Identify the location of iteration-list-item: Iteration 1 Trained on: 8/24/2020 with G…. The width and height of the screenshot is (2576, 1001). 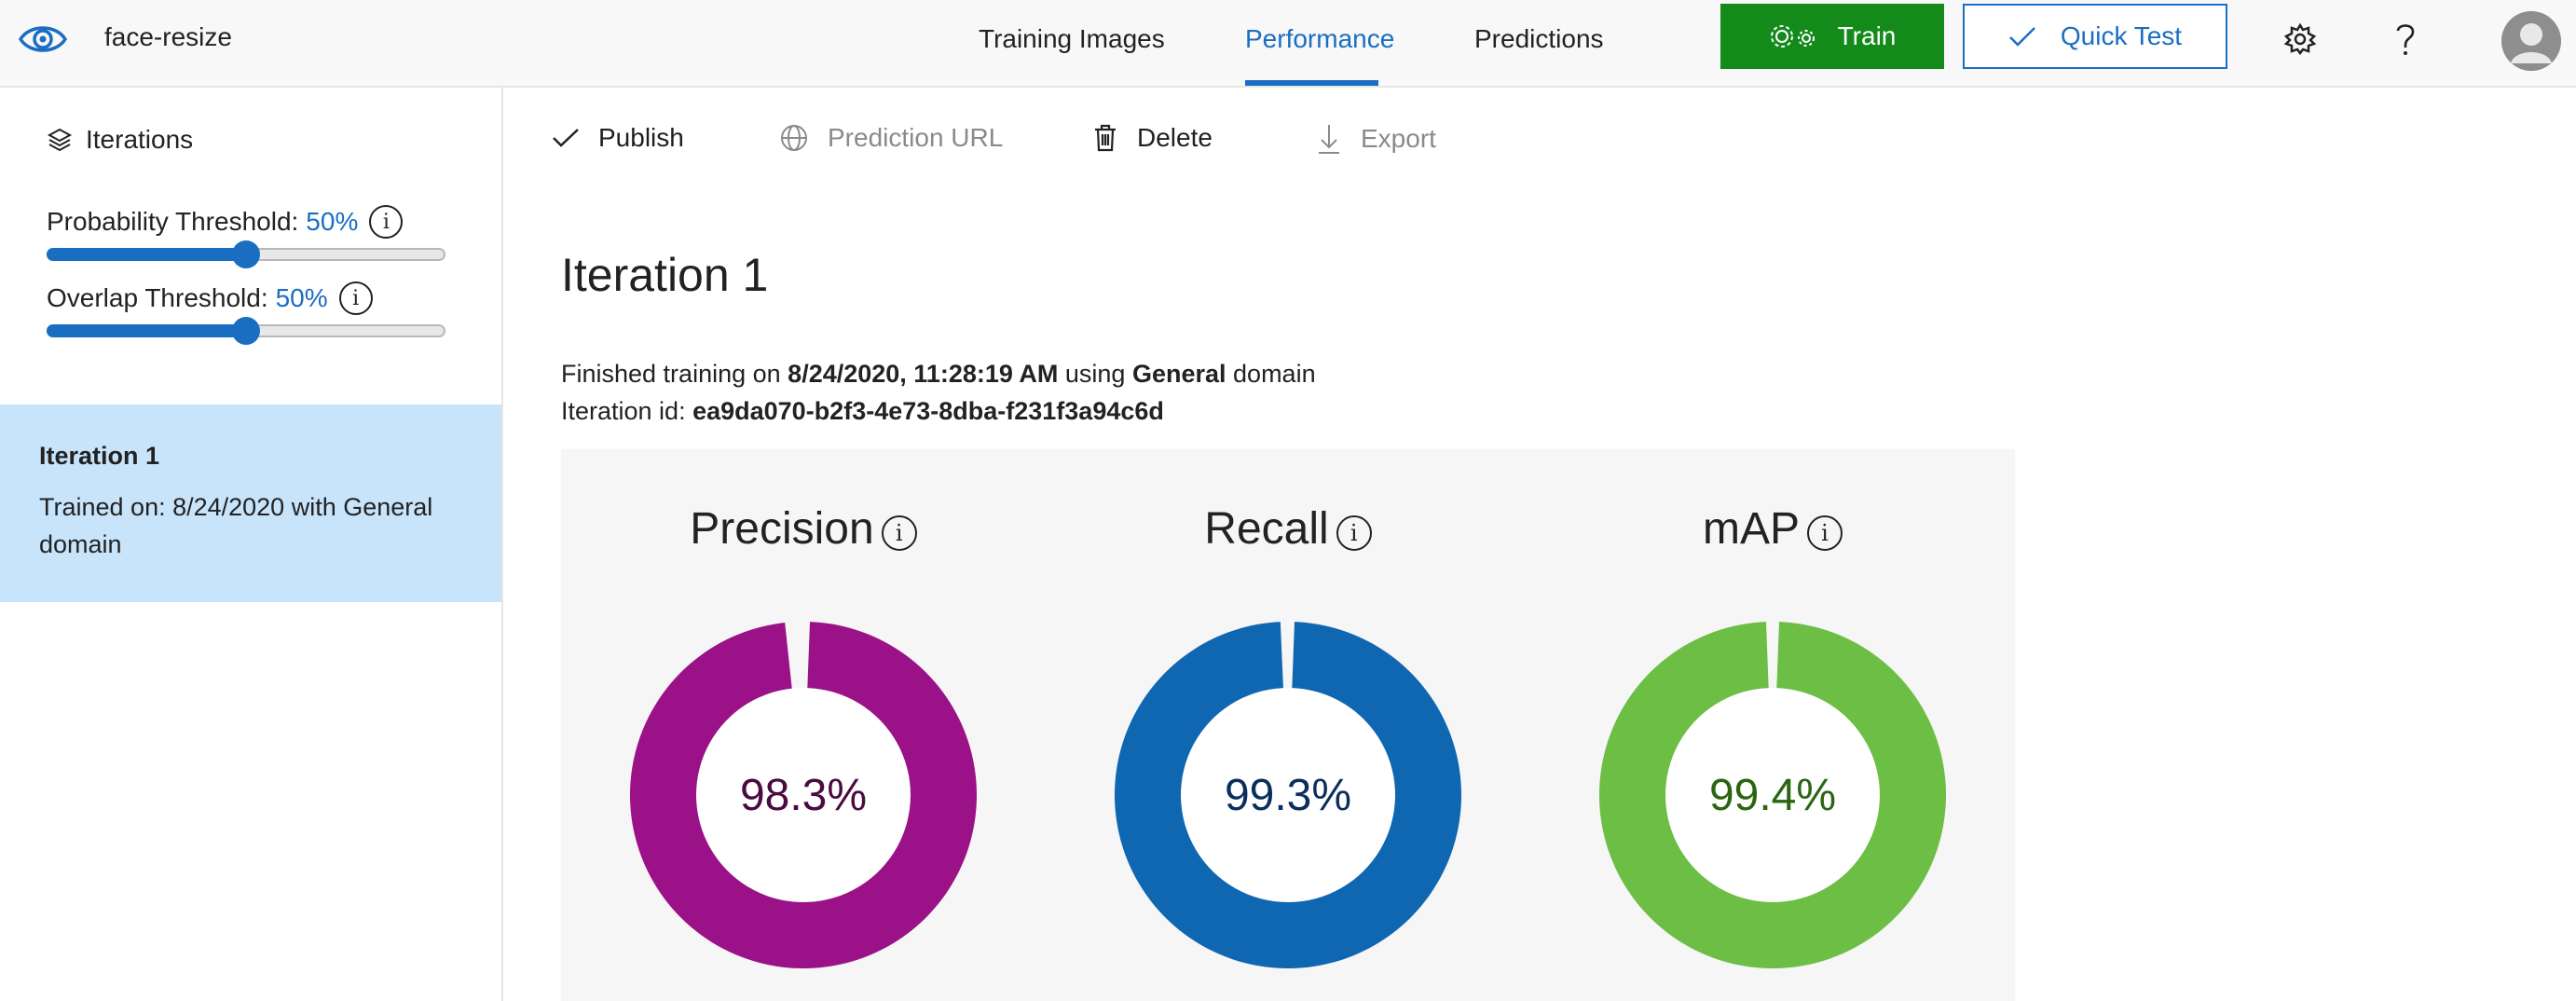
(250, 504).